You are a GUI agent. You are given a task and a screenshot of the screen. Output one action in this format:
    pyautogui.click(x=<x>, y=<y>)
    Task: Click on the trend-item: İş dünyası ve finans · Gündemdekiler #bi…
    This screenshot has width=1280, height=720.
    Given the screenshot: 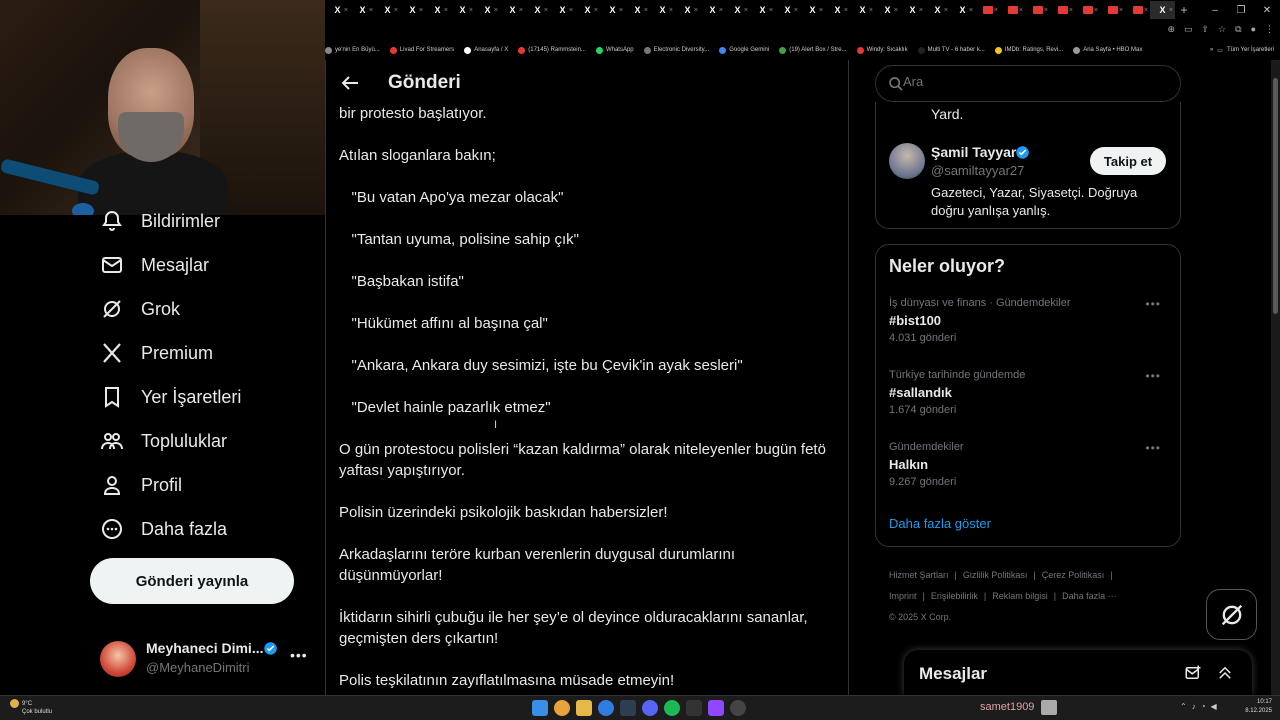 What is the action you would take?
    pyautogui.click(x=1029, y=327)
    